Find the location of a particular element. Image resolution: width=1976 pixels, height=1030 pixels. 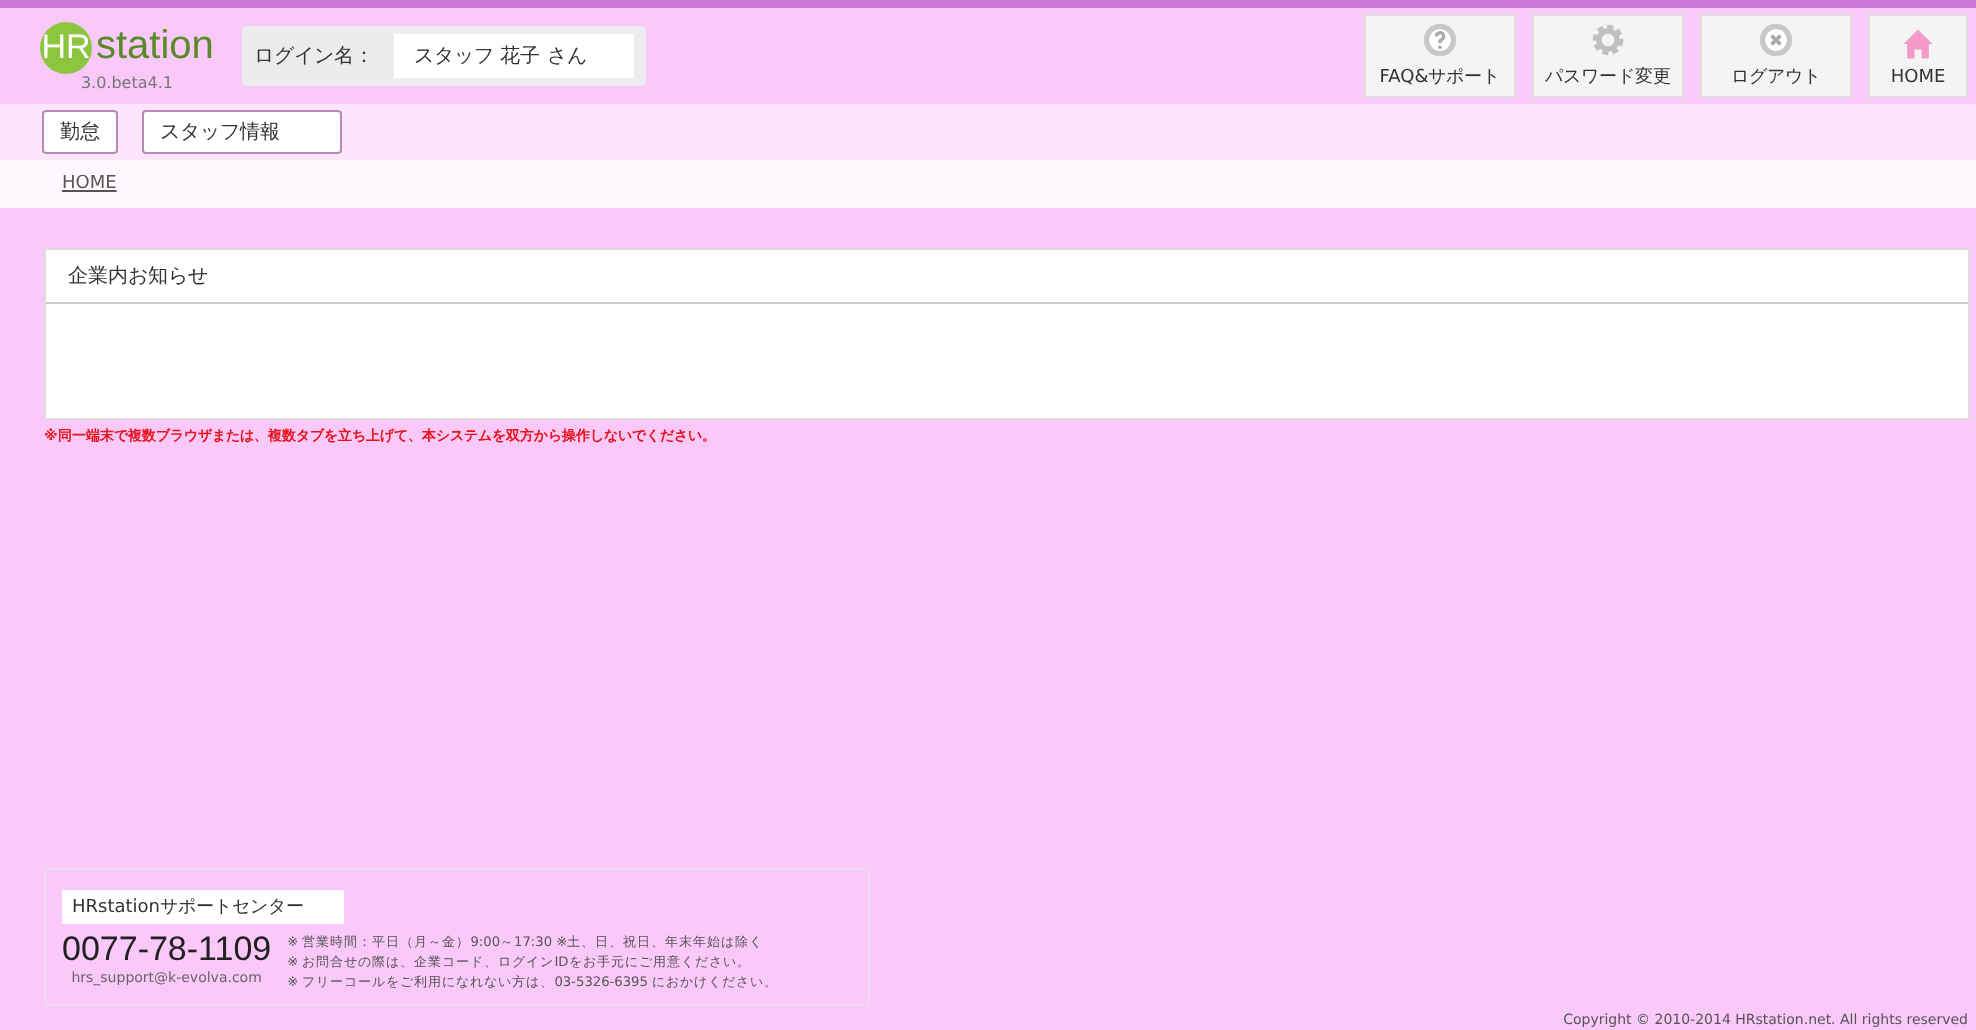

version-label: 3.0.beta4.1 is located at coordinates (126, 82).